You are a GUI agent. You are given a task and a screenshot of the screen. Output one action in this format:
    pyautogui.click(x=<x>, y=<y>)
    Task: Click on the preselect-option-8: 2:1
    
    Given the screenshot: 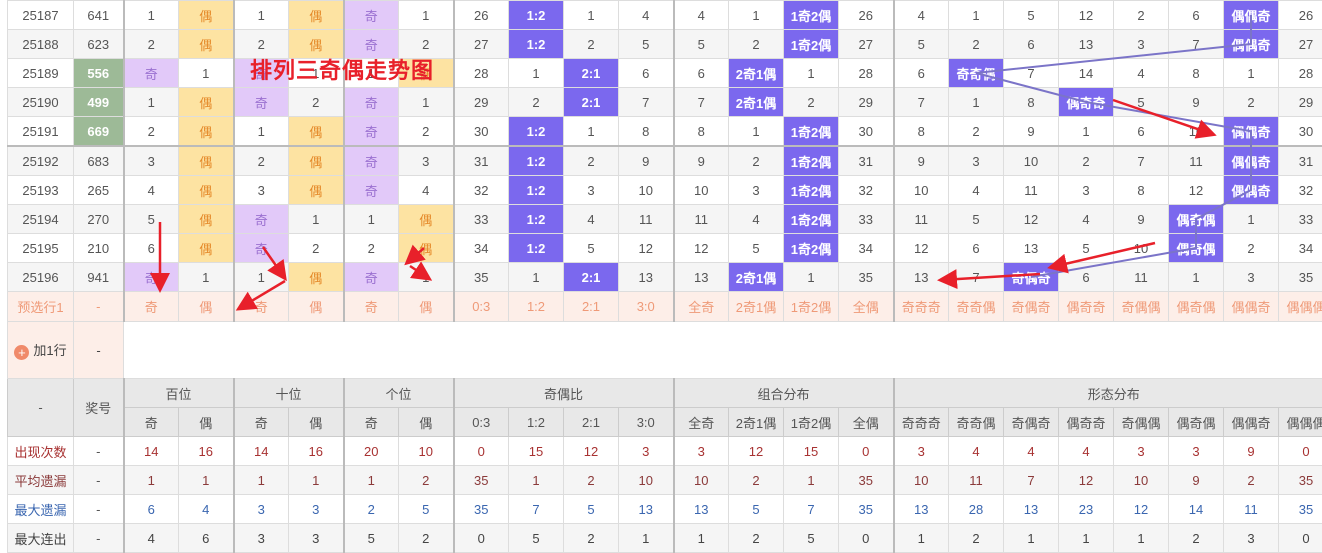 What is the action you would take?
    pyautogui.click(x=591, y=307)
    